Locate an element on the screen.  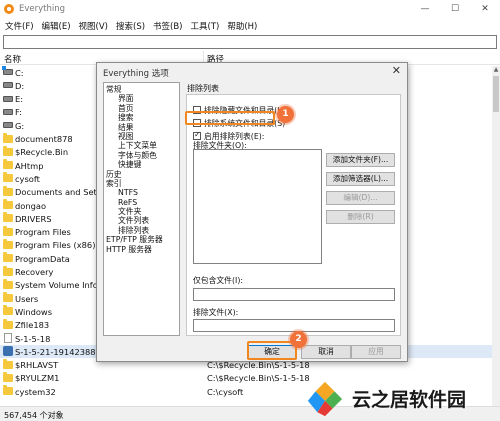
highlight-ok-button is located at coordinates (272, 350).